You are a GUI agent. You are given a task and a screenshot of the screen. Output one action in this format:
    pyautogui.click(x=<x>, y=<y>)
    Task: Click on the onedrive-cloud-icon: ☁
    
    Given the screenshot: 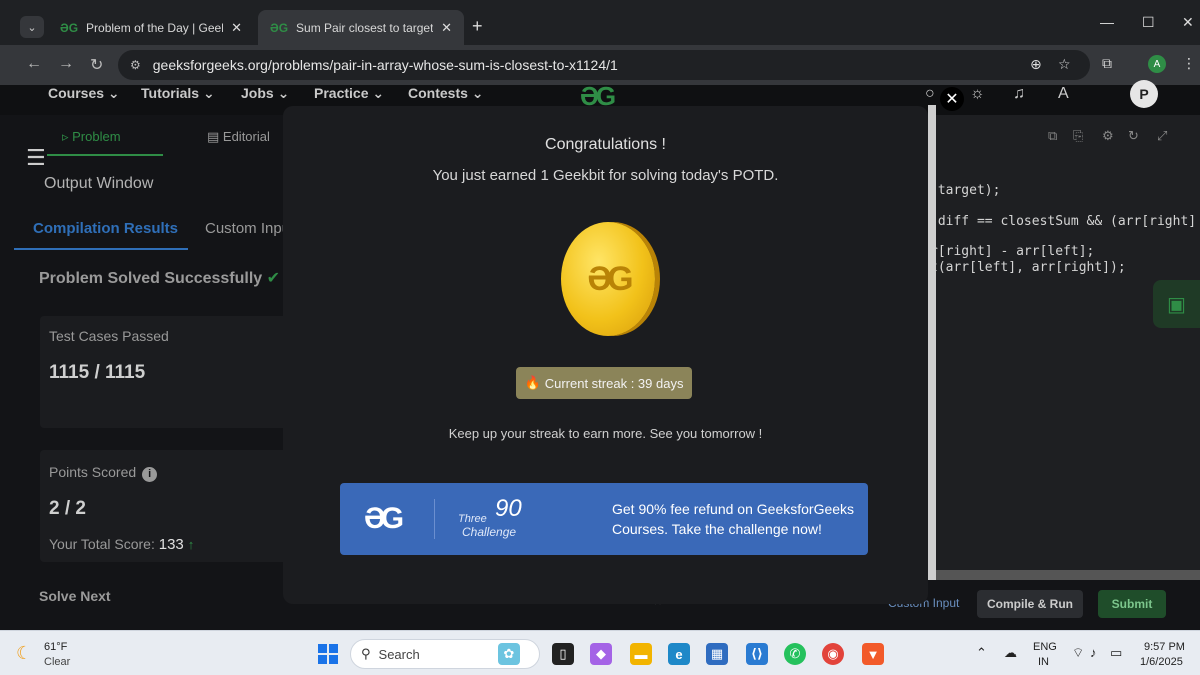 What is the action you would take?
    pyautogui.click(x=1010, y=653)
    